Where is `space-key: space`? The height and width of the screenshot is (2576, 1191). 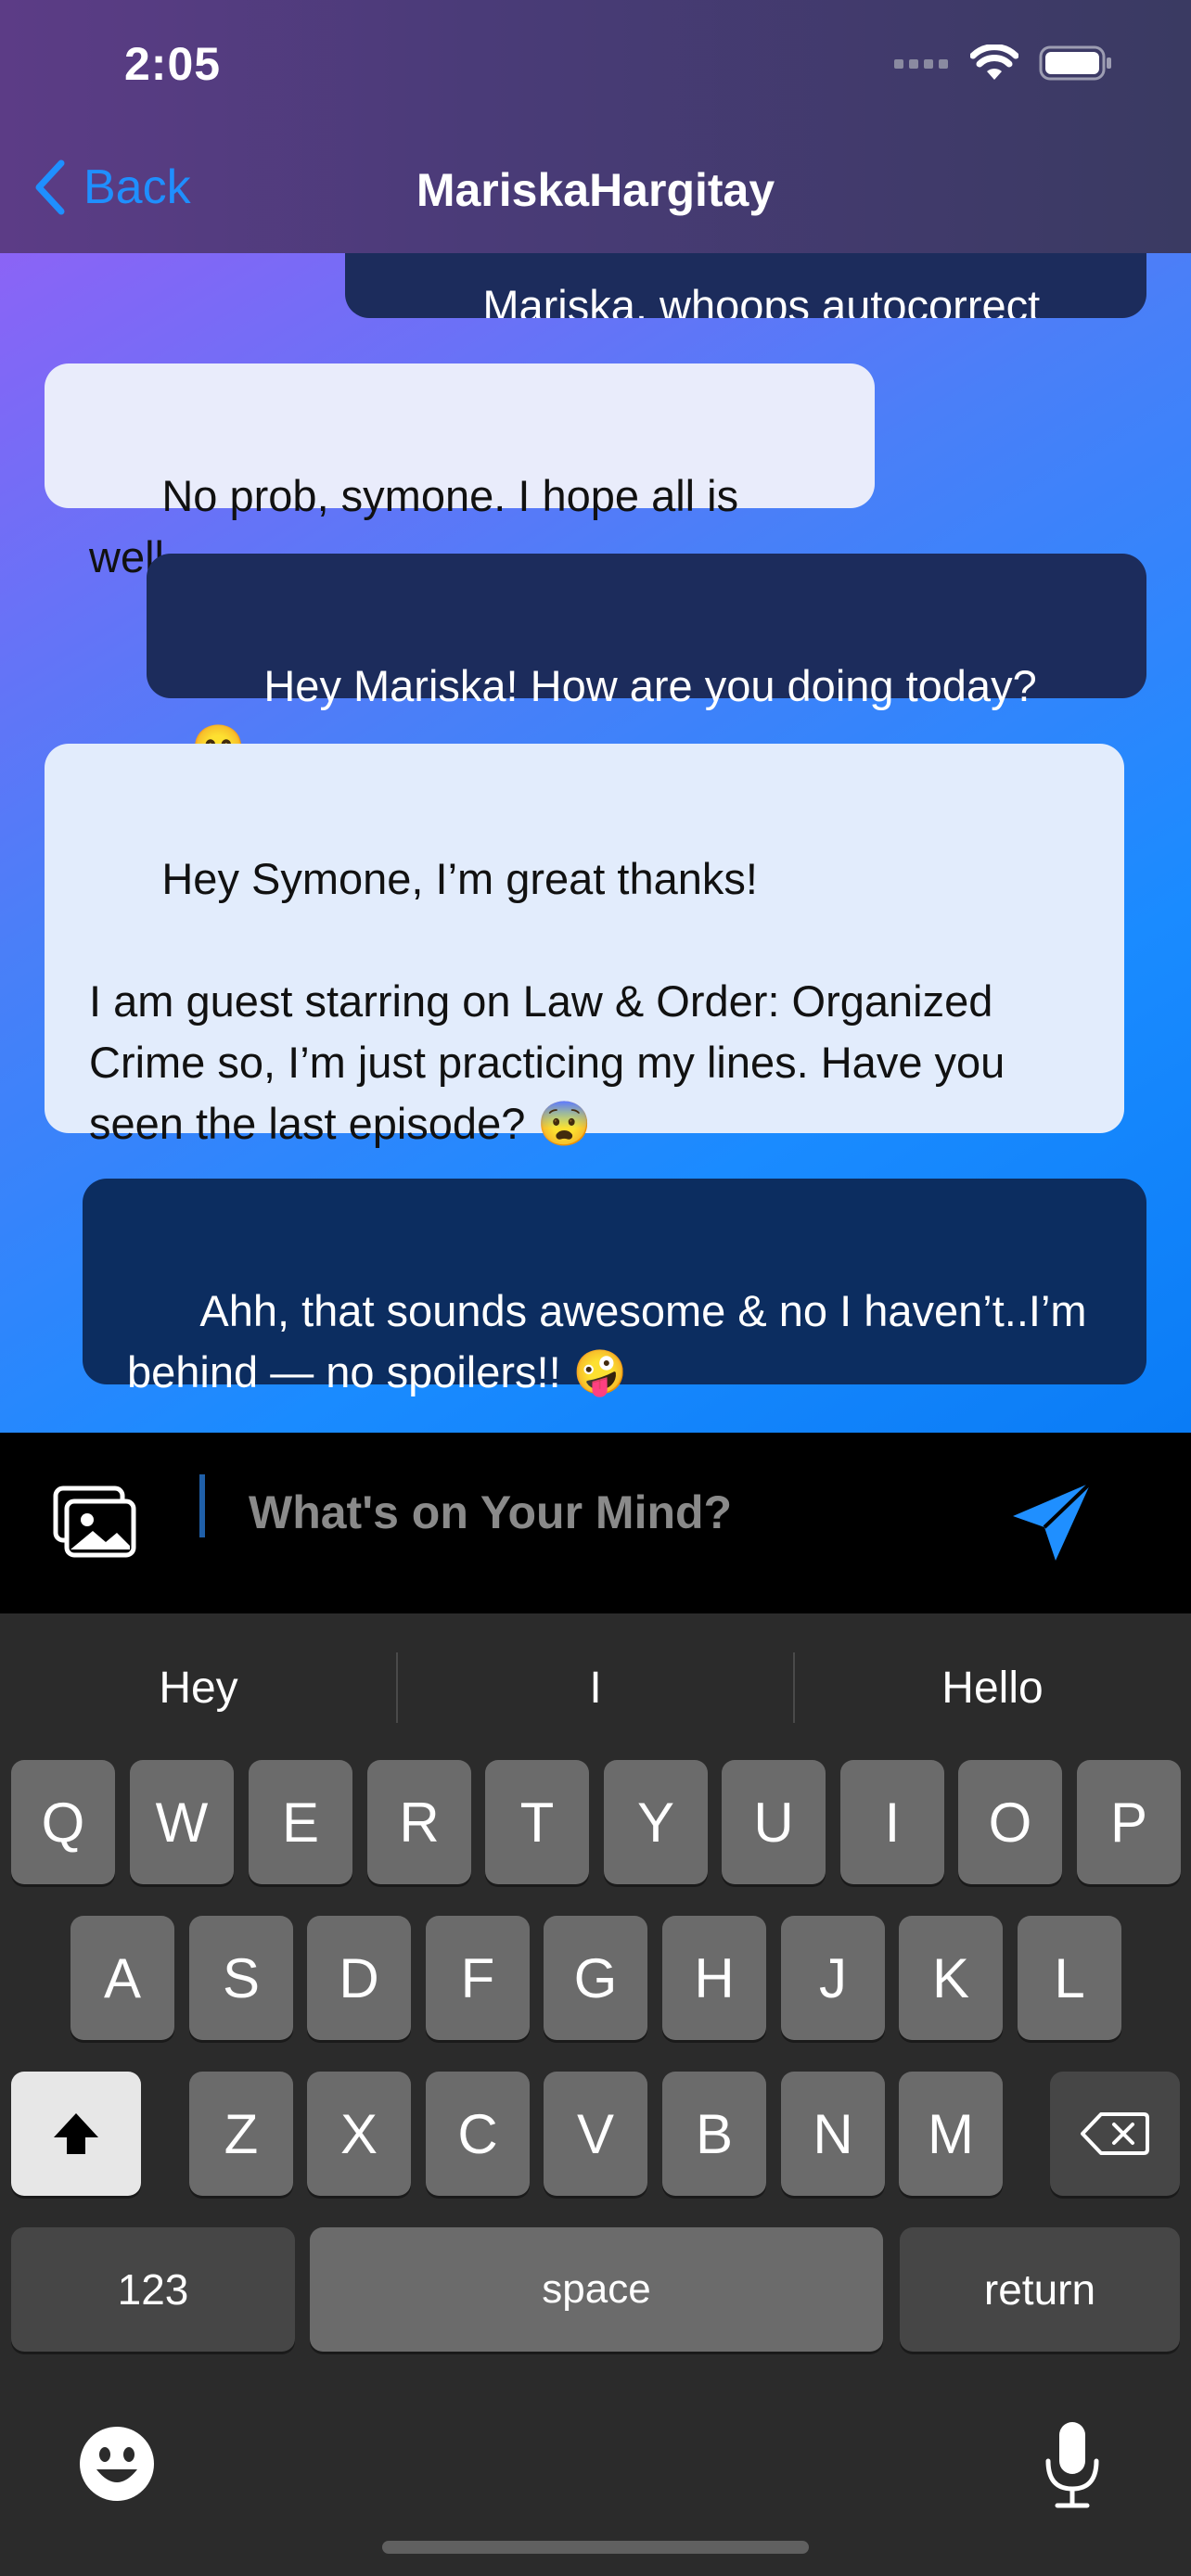 space-key: space is located at coordinates (597, 2289).